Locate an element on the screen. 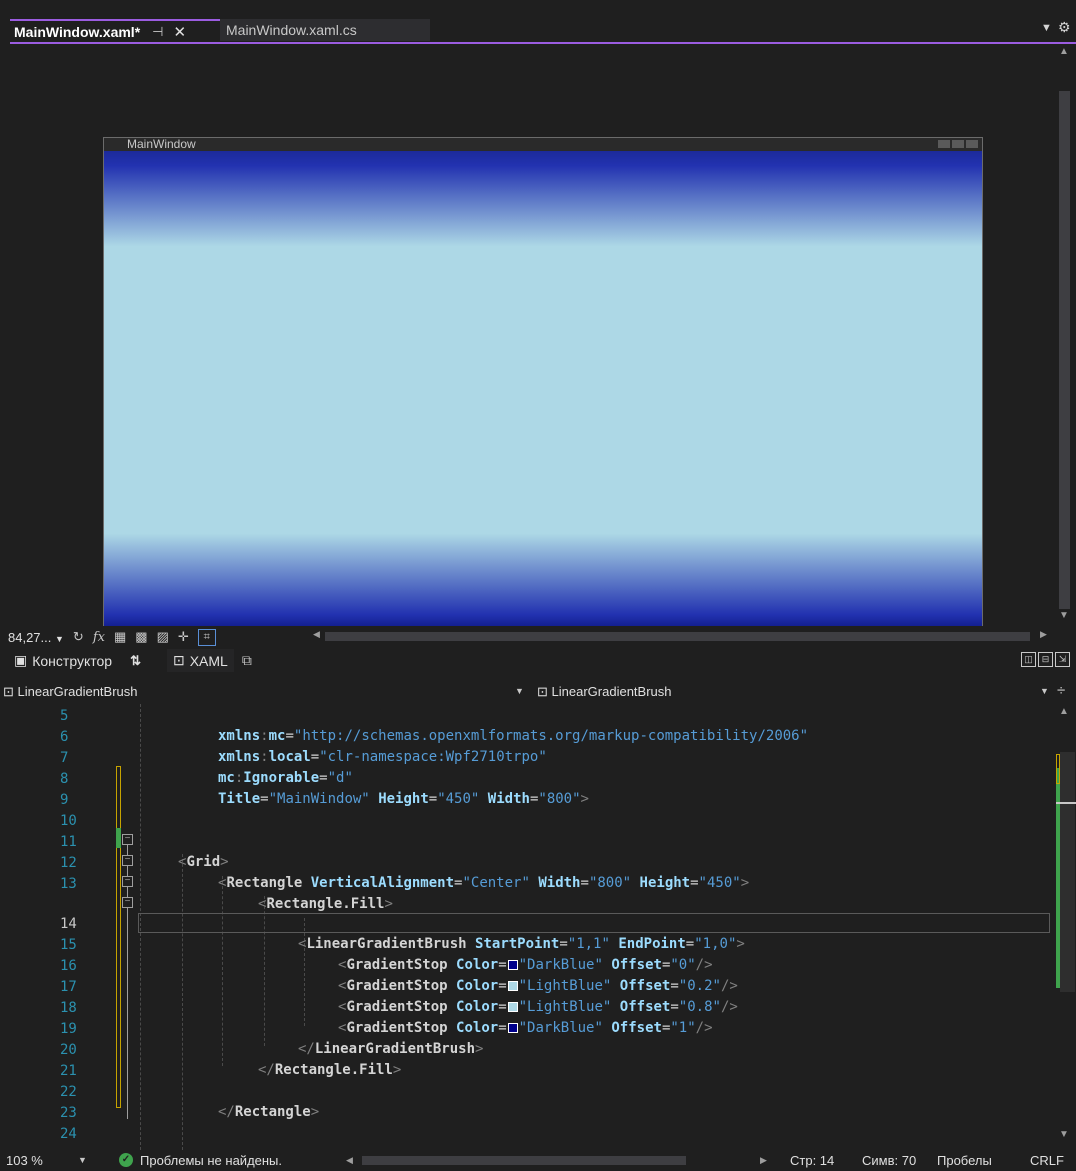 Image resolution: width=1076 pixels, height=1171 pixels. line-number: 20 is located at coordinates (68, 1050).